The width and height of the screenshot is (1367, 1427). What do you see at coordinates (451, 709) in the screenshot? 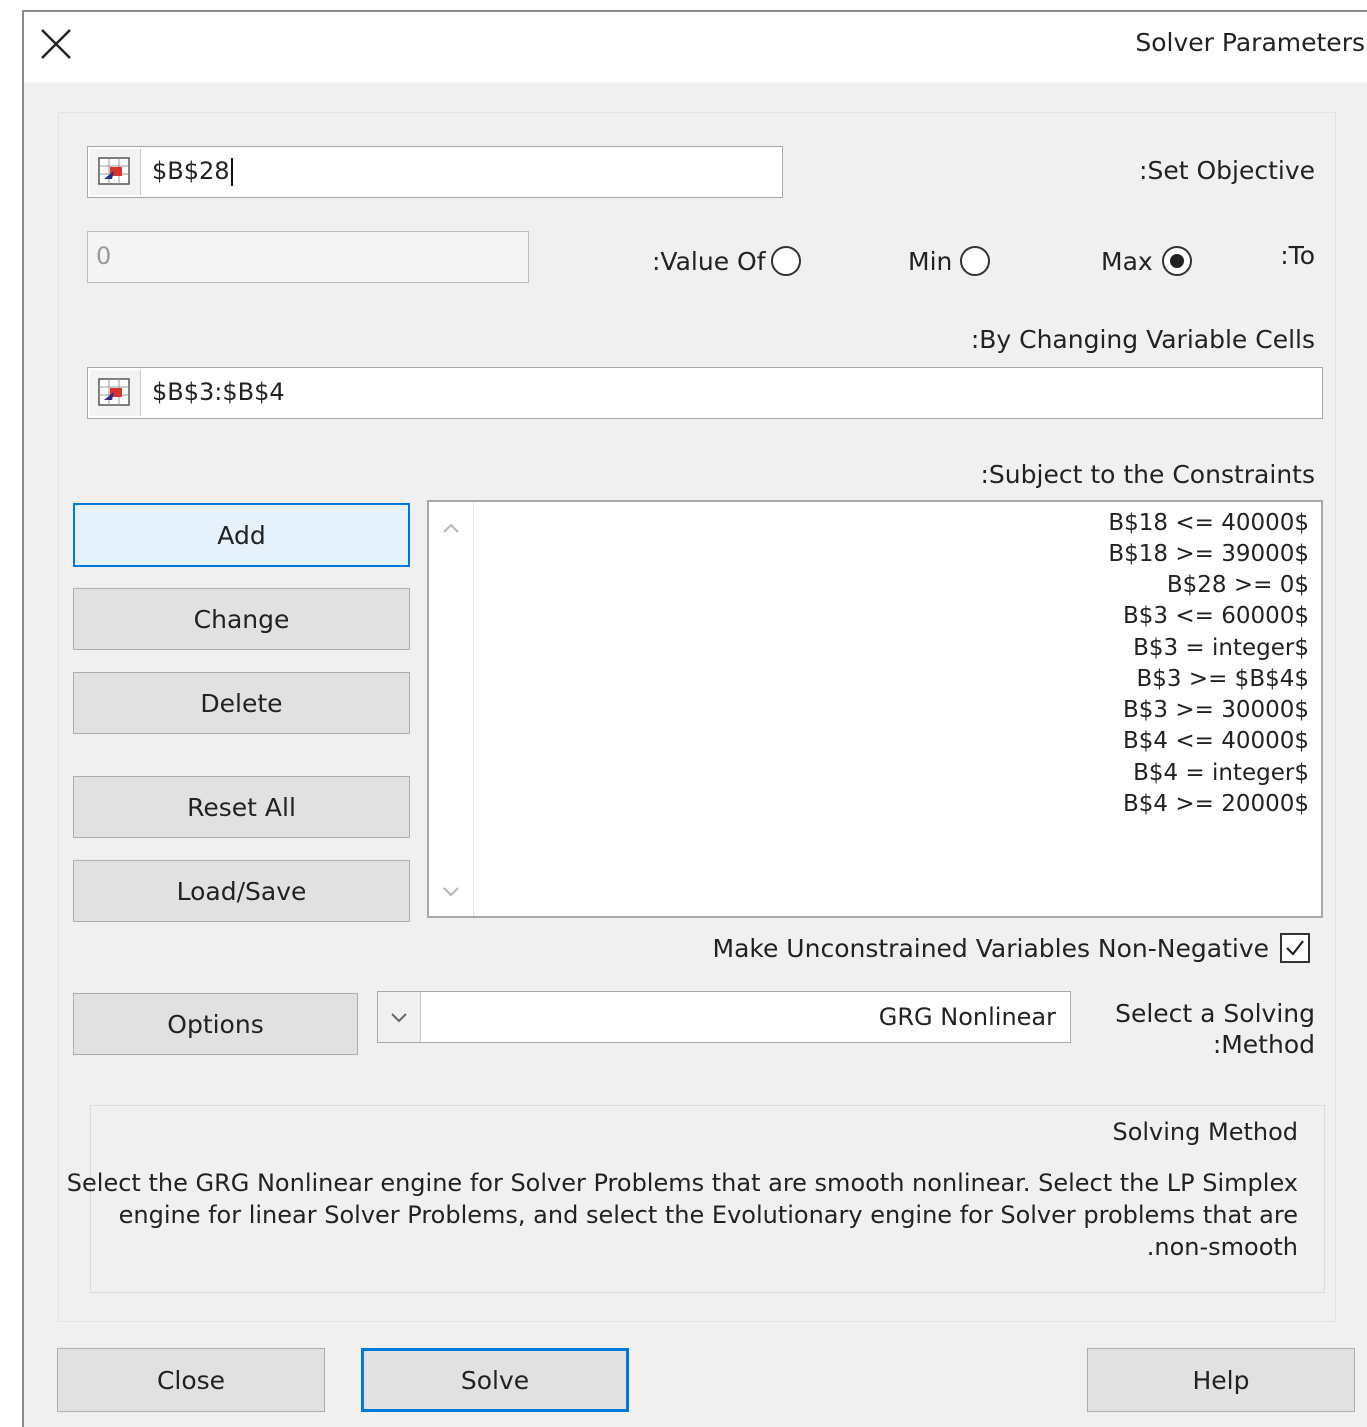
I see `constraints-scrollbar` at bounding box center [451, 709].